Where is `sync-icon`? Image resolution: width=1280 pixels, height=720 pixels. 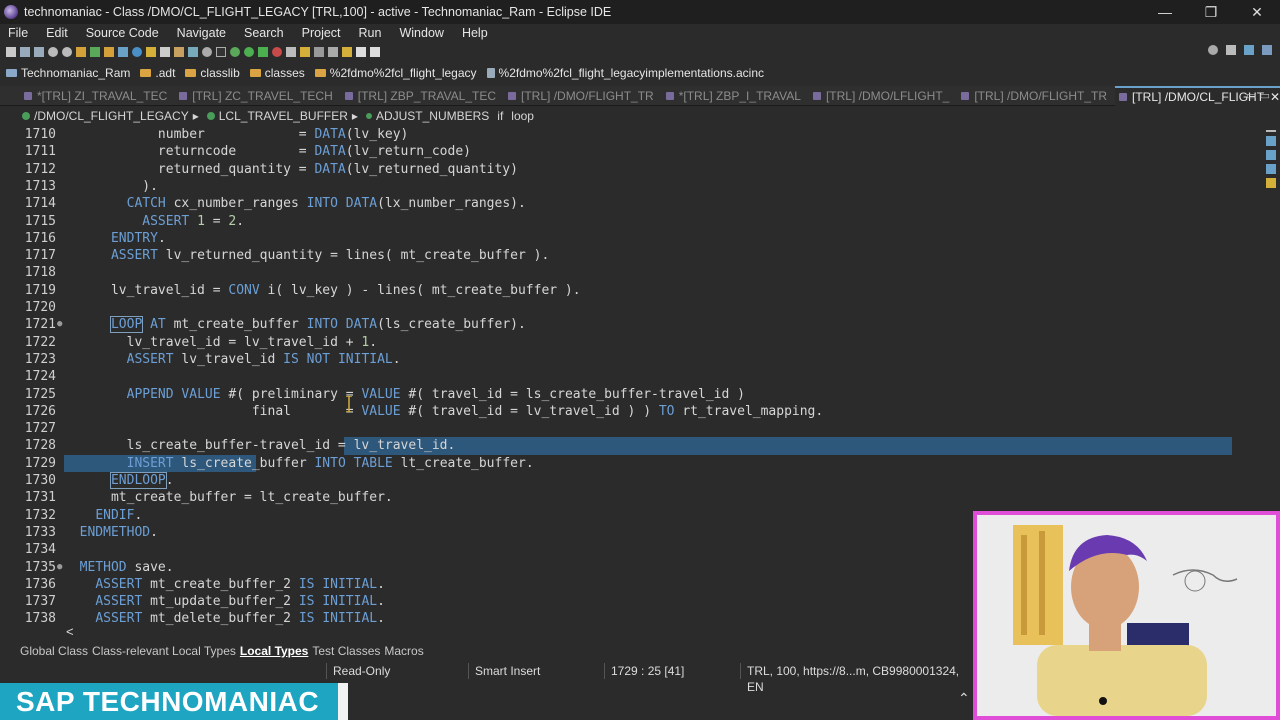
sync-icon is located at coordinates (193, 52).